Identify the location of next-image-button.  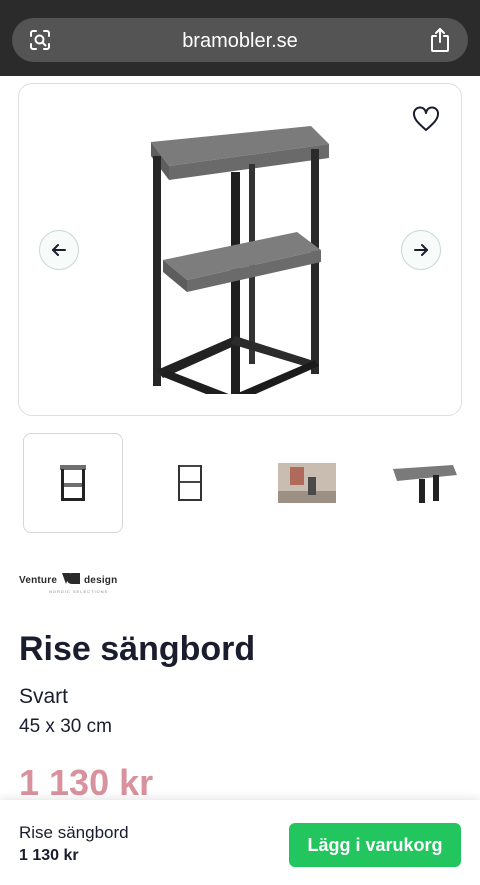
(421, 250).